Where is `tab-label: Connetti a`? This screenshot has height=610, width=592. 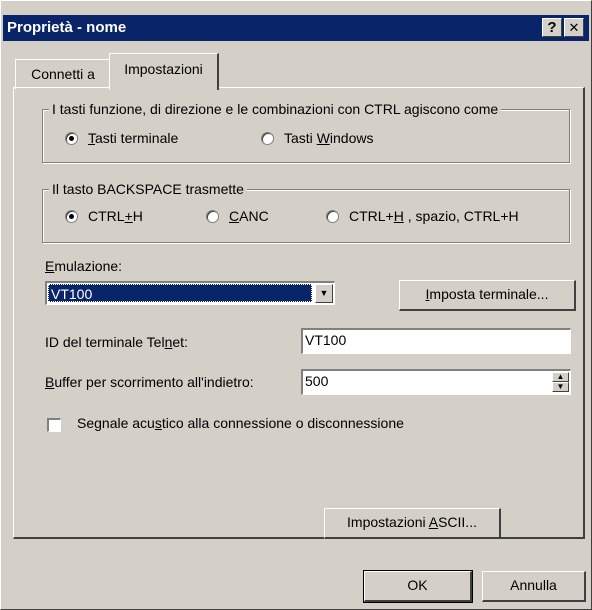
tab-label: Connetti a is located at coordinates (63, 74).